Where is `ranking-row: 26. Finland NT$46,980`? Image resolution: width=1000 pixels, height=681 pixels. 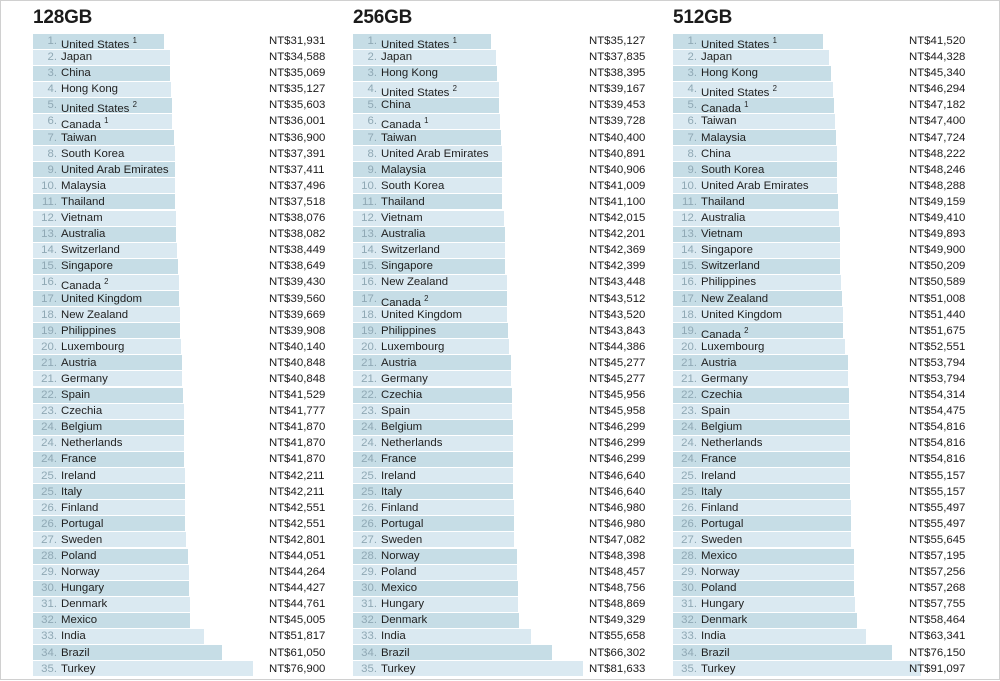
ranking-row: 26. Finland NT$46,980 is located at coordinates (483, 508).